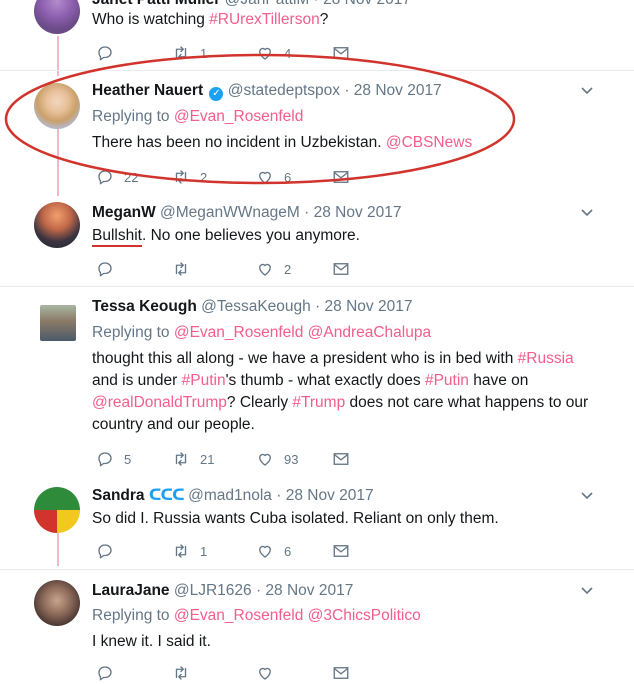 The height and width of the screenshot is (684, 634). I want to click on mention-link: @Evan_Rosenfeld @3ChicsPolitico, so click(297, 615).